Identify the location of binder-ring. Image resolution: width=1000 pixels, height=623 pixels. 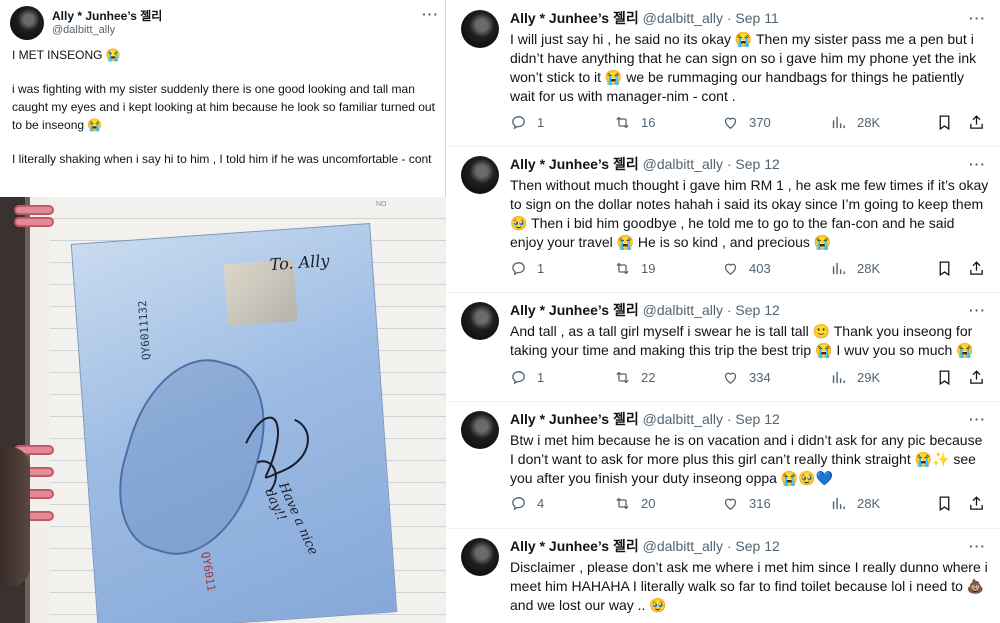
(34, 222).